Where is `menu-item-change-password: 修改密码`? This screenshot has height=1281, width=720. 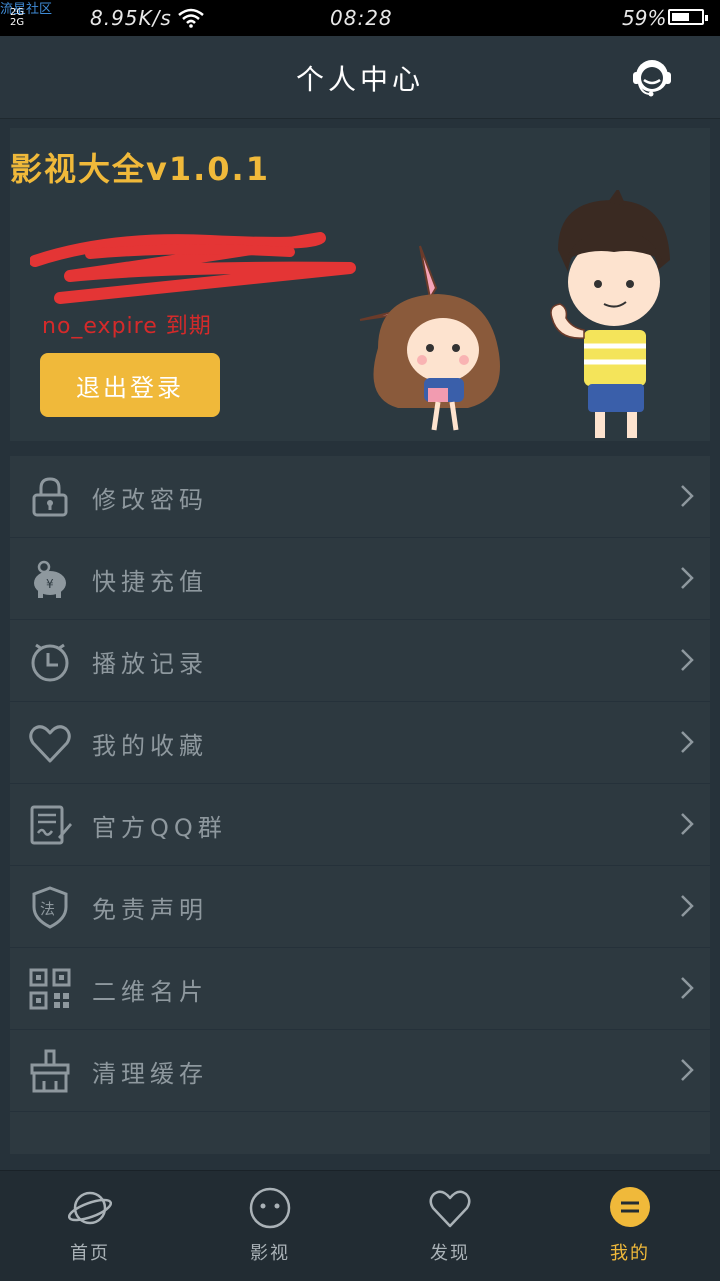 menu-item-change-password: 修改密码 is located at coordinates (360, 497).